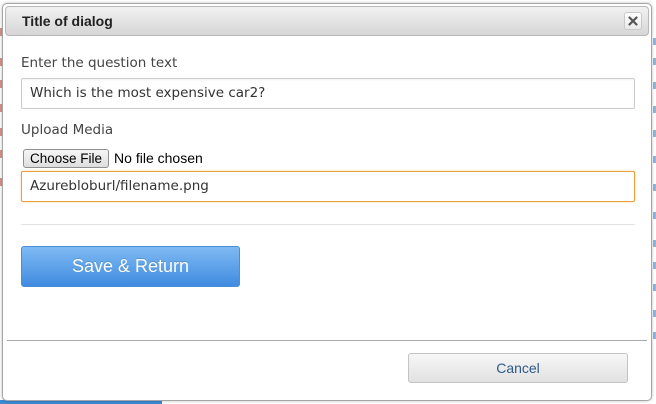 Image resolution: width=656 pixels, height=404 pixels. I want to click on content-divider, so click(328, 224).